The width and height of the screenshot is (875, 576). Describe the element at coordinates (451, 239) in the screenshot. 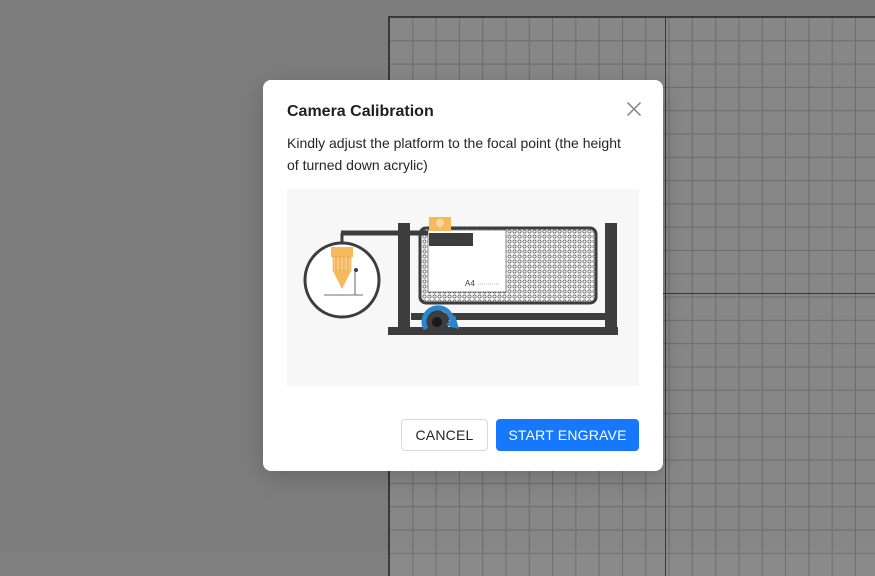

I see `gantry-carriage` at that location.